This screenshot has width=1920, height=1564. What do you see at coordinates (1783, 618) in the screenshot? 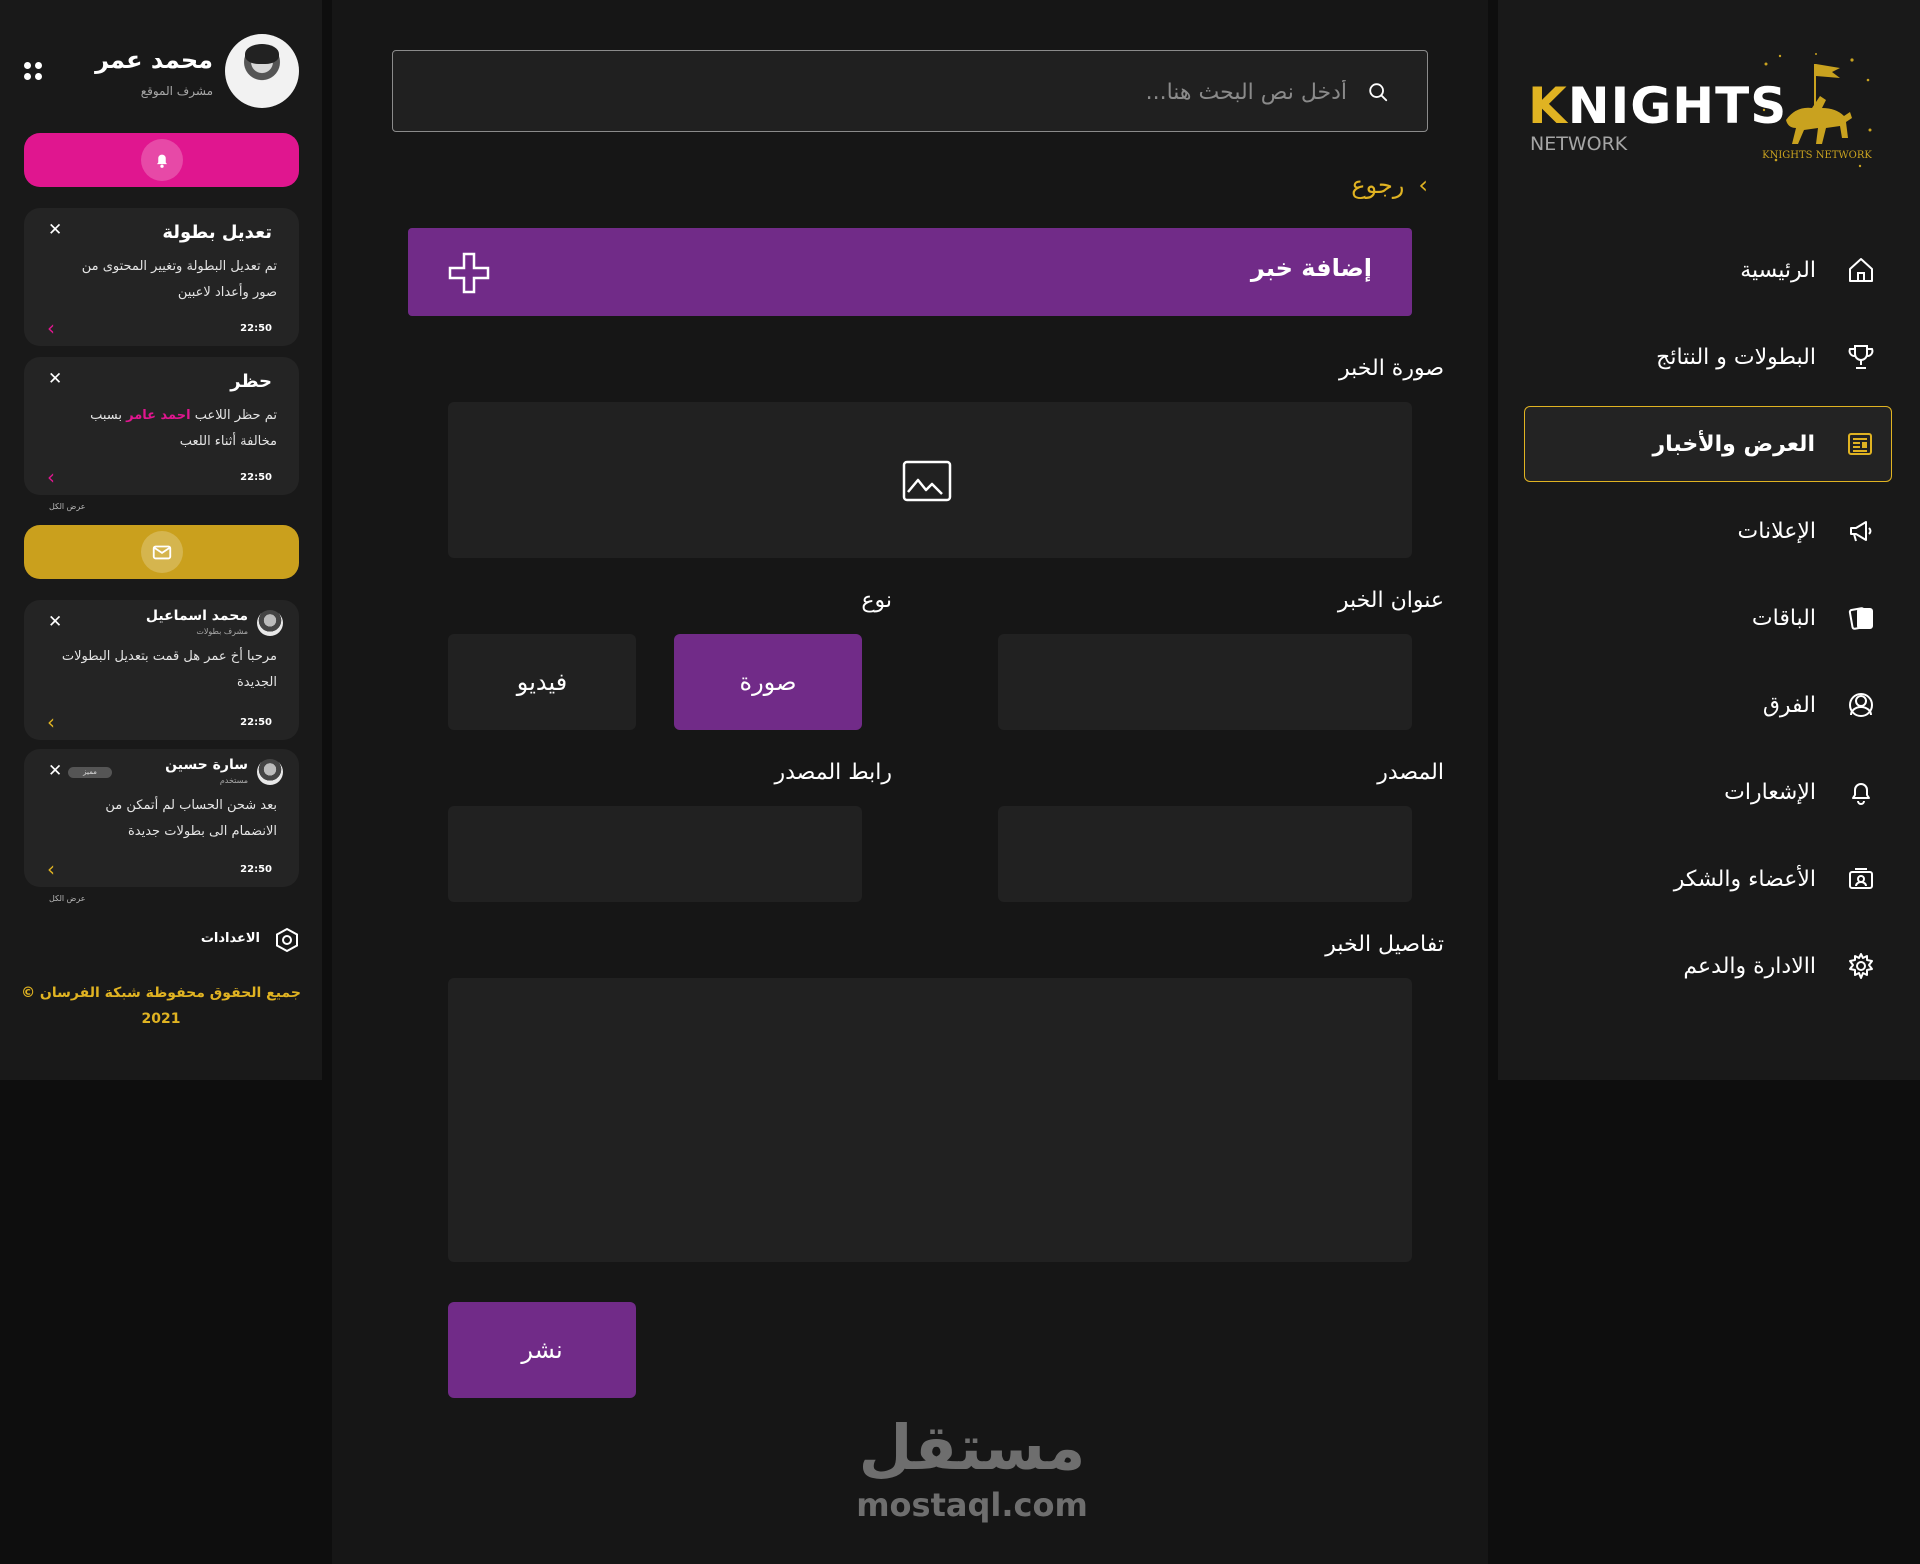
I see `nav-label: الباقات` at bounding box center [1783, 618].